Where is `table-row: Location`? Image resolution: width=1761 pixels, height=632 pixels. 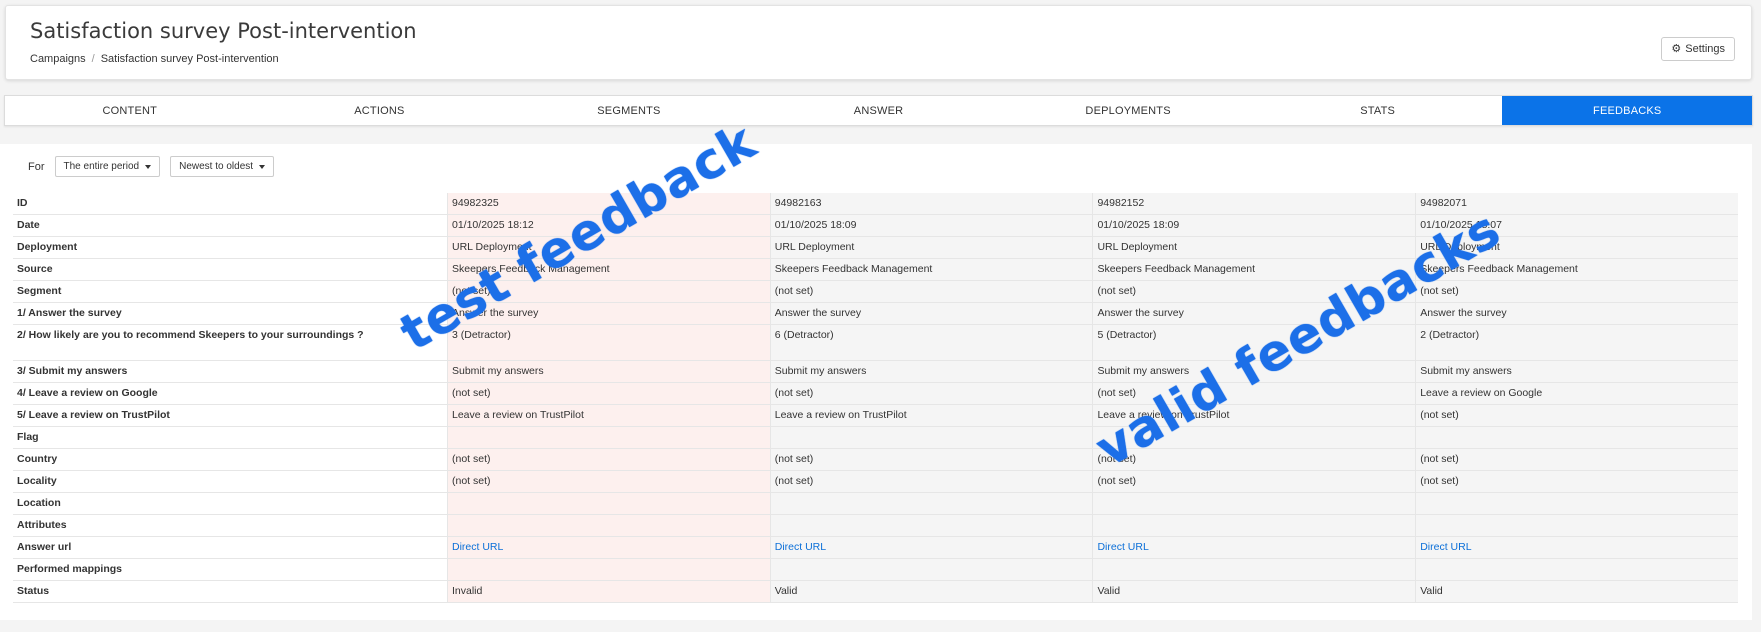 table-row: Location is located at coordinates (875, 503).